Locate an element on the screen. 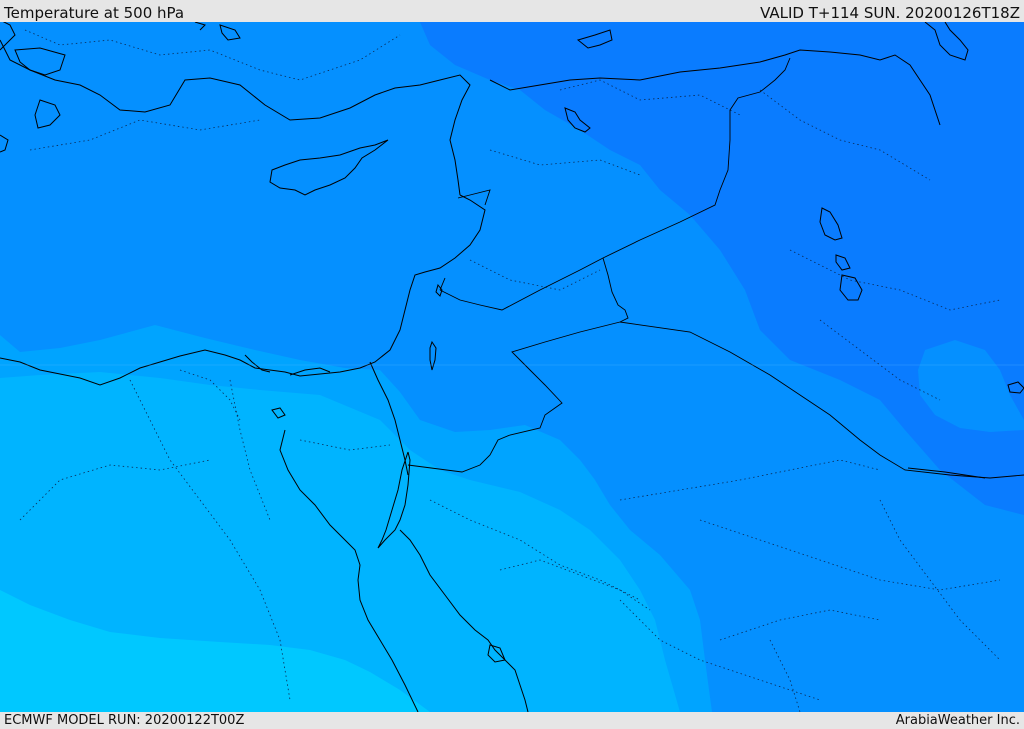 The width and height of the screenshot is (1024, 729). credit-text: ArabiaWeather Inc. is located at coordinates (957, 720).